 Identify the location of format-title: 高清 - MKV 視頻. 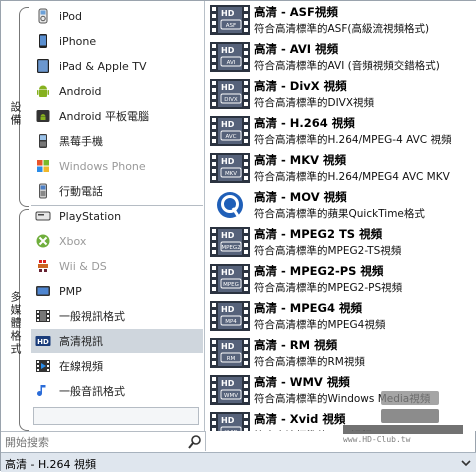
(300, 160).